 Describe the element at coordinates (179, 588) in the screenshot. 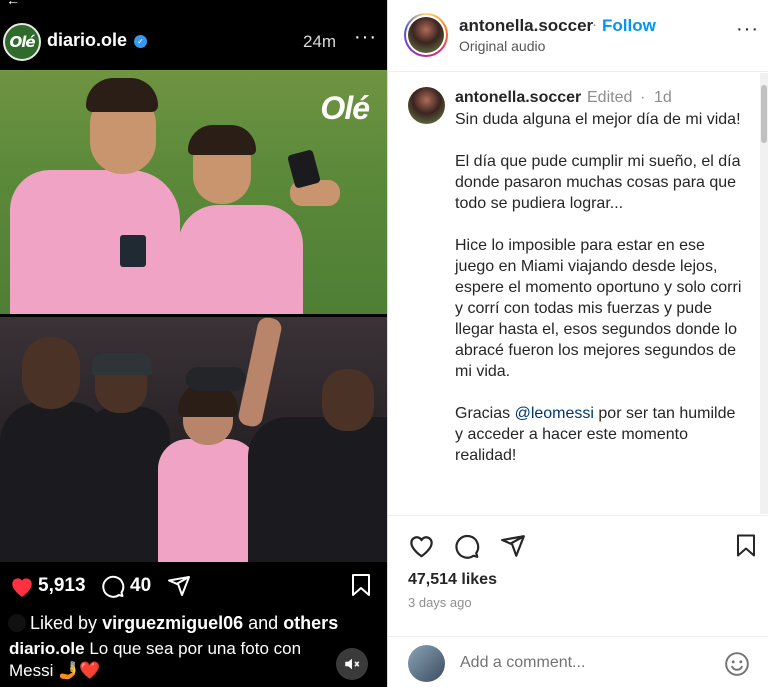

I see `send-icon` at that location.